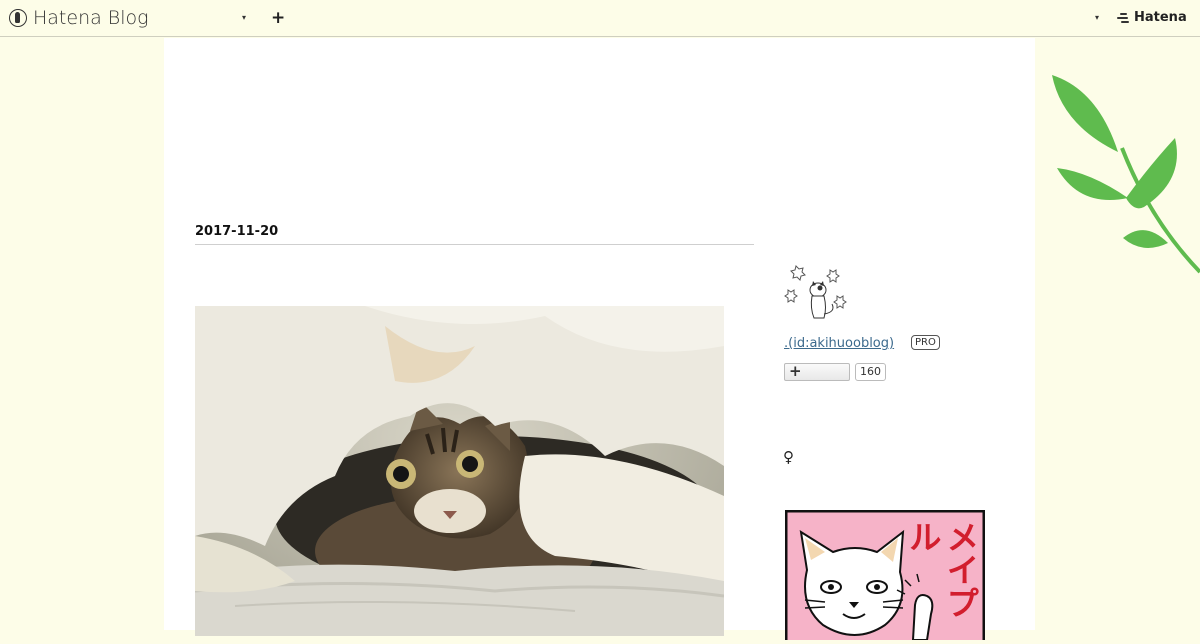 The width and height of the screenshot is (1200, 644). Describe the element at coordinates (925, 342) in the screenshot. I see `pro-badge: PRO` at that location.